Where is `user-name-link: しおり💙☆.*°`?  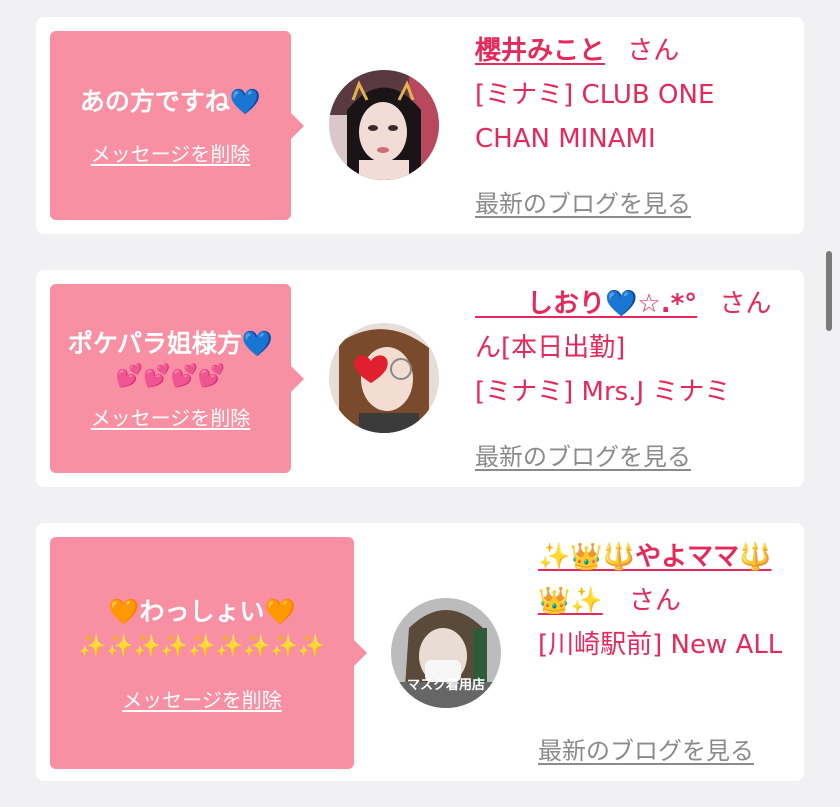 user-name-link: しおり💙☆.*° is located at coordinates (586, 304).